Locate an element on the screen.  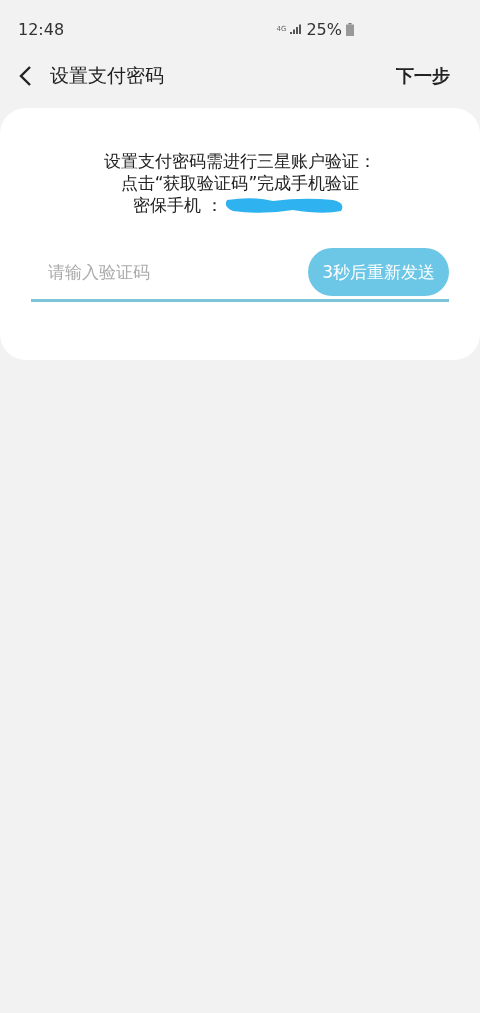
battery-icon is located at coordinates (350, 29).